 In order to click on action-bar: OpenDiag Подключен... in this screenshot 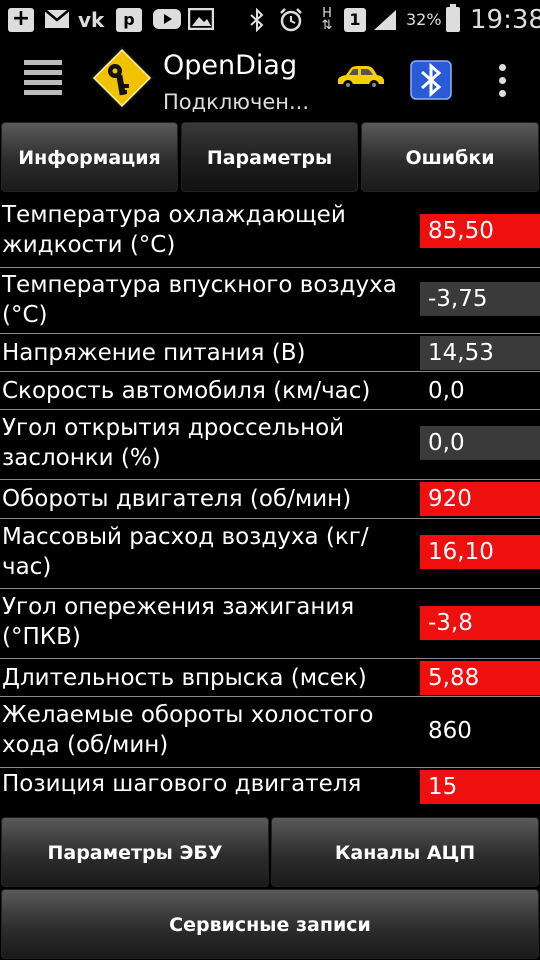, I will do `click(270, 80)`.